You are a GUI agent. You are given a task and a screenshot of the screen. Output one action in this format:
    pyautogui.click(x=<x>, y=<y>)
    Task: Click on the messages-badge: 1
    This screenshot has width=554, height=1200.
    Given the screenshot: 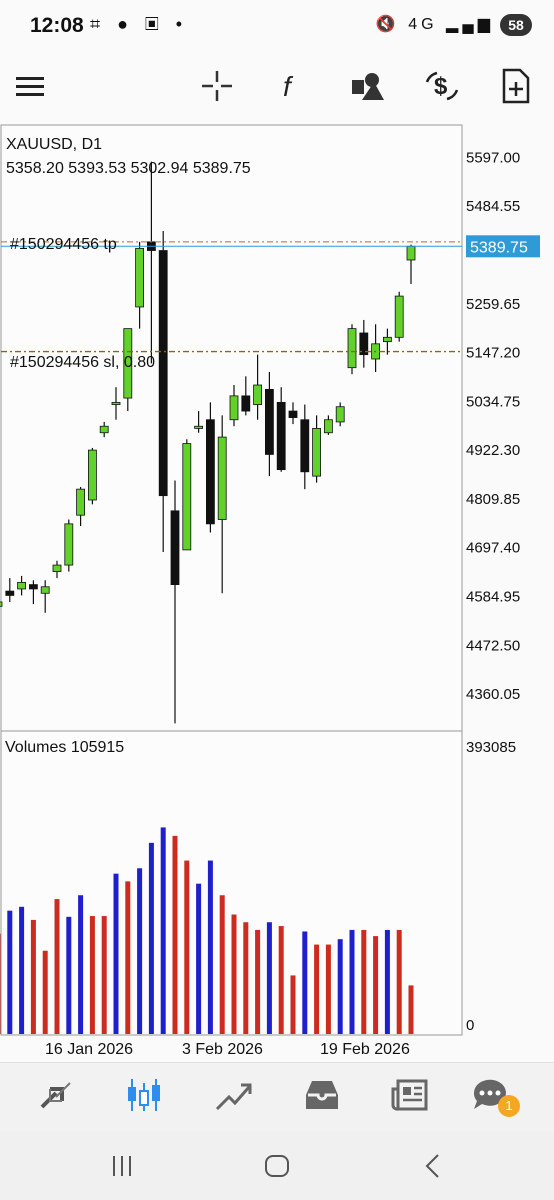 What is the action you would take?
    pyautogui.click(x=509, y=1106)
    